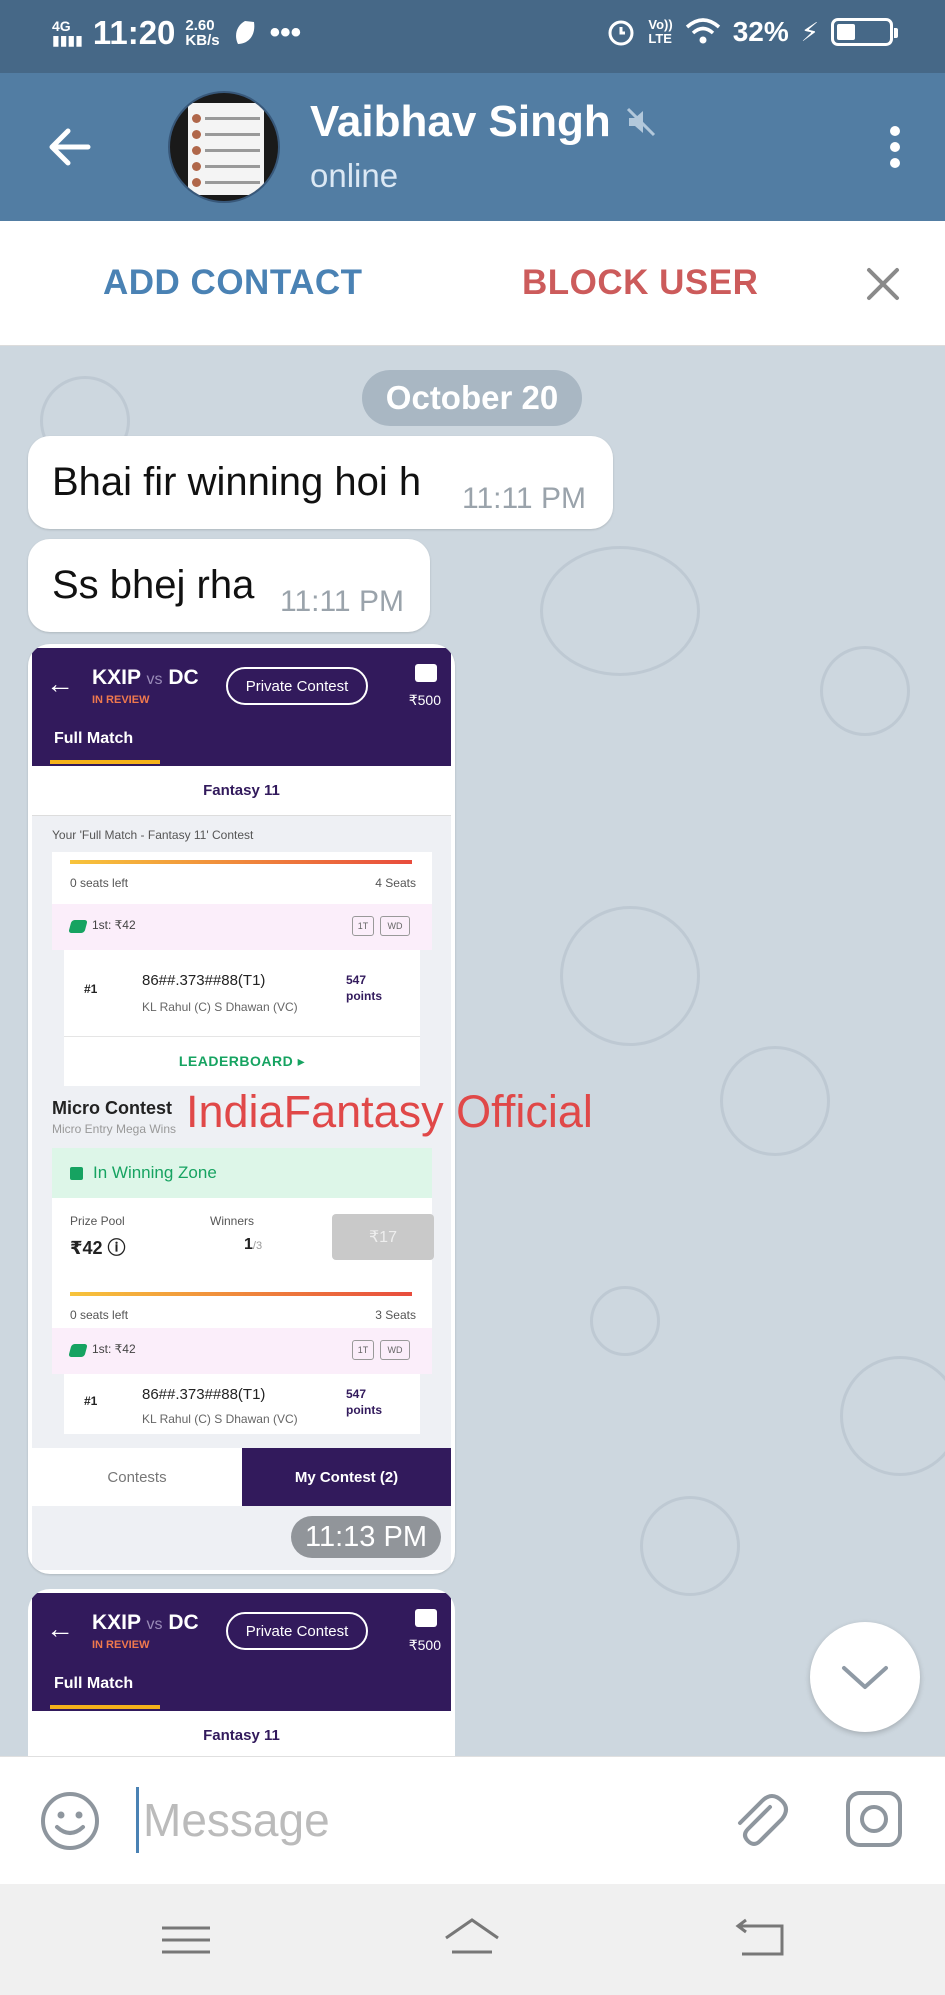  What do you see at coordinates (760, 31) in the screenshot?
I see `battery-percent: 32%` at bounding box center [760, 31].